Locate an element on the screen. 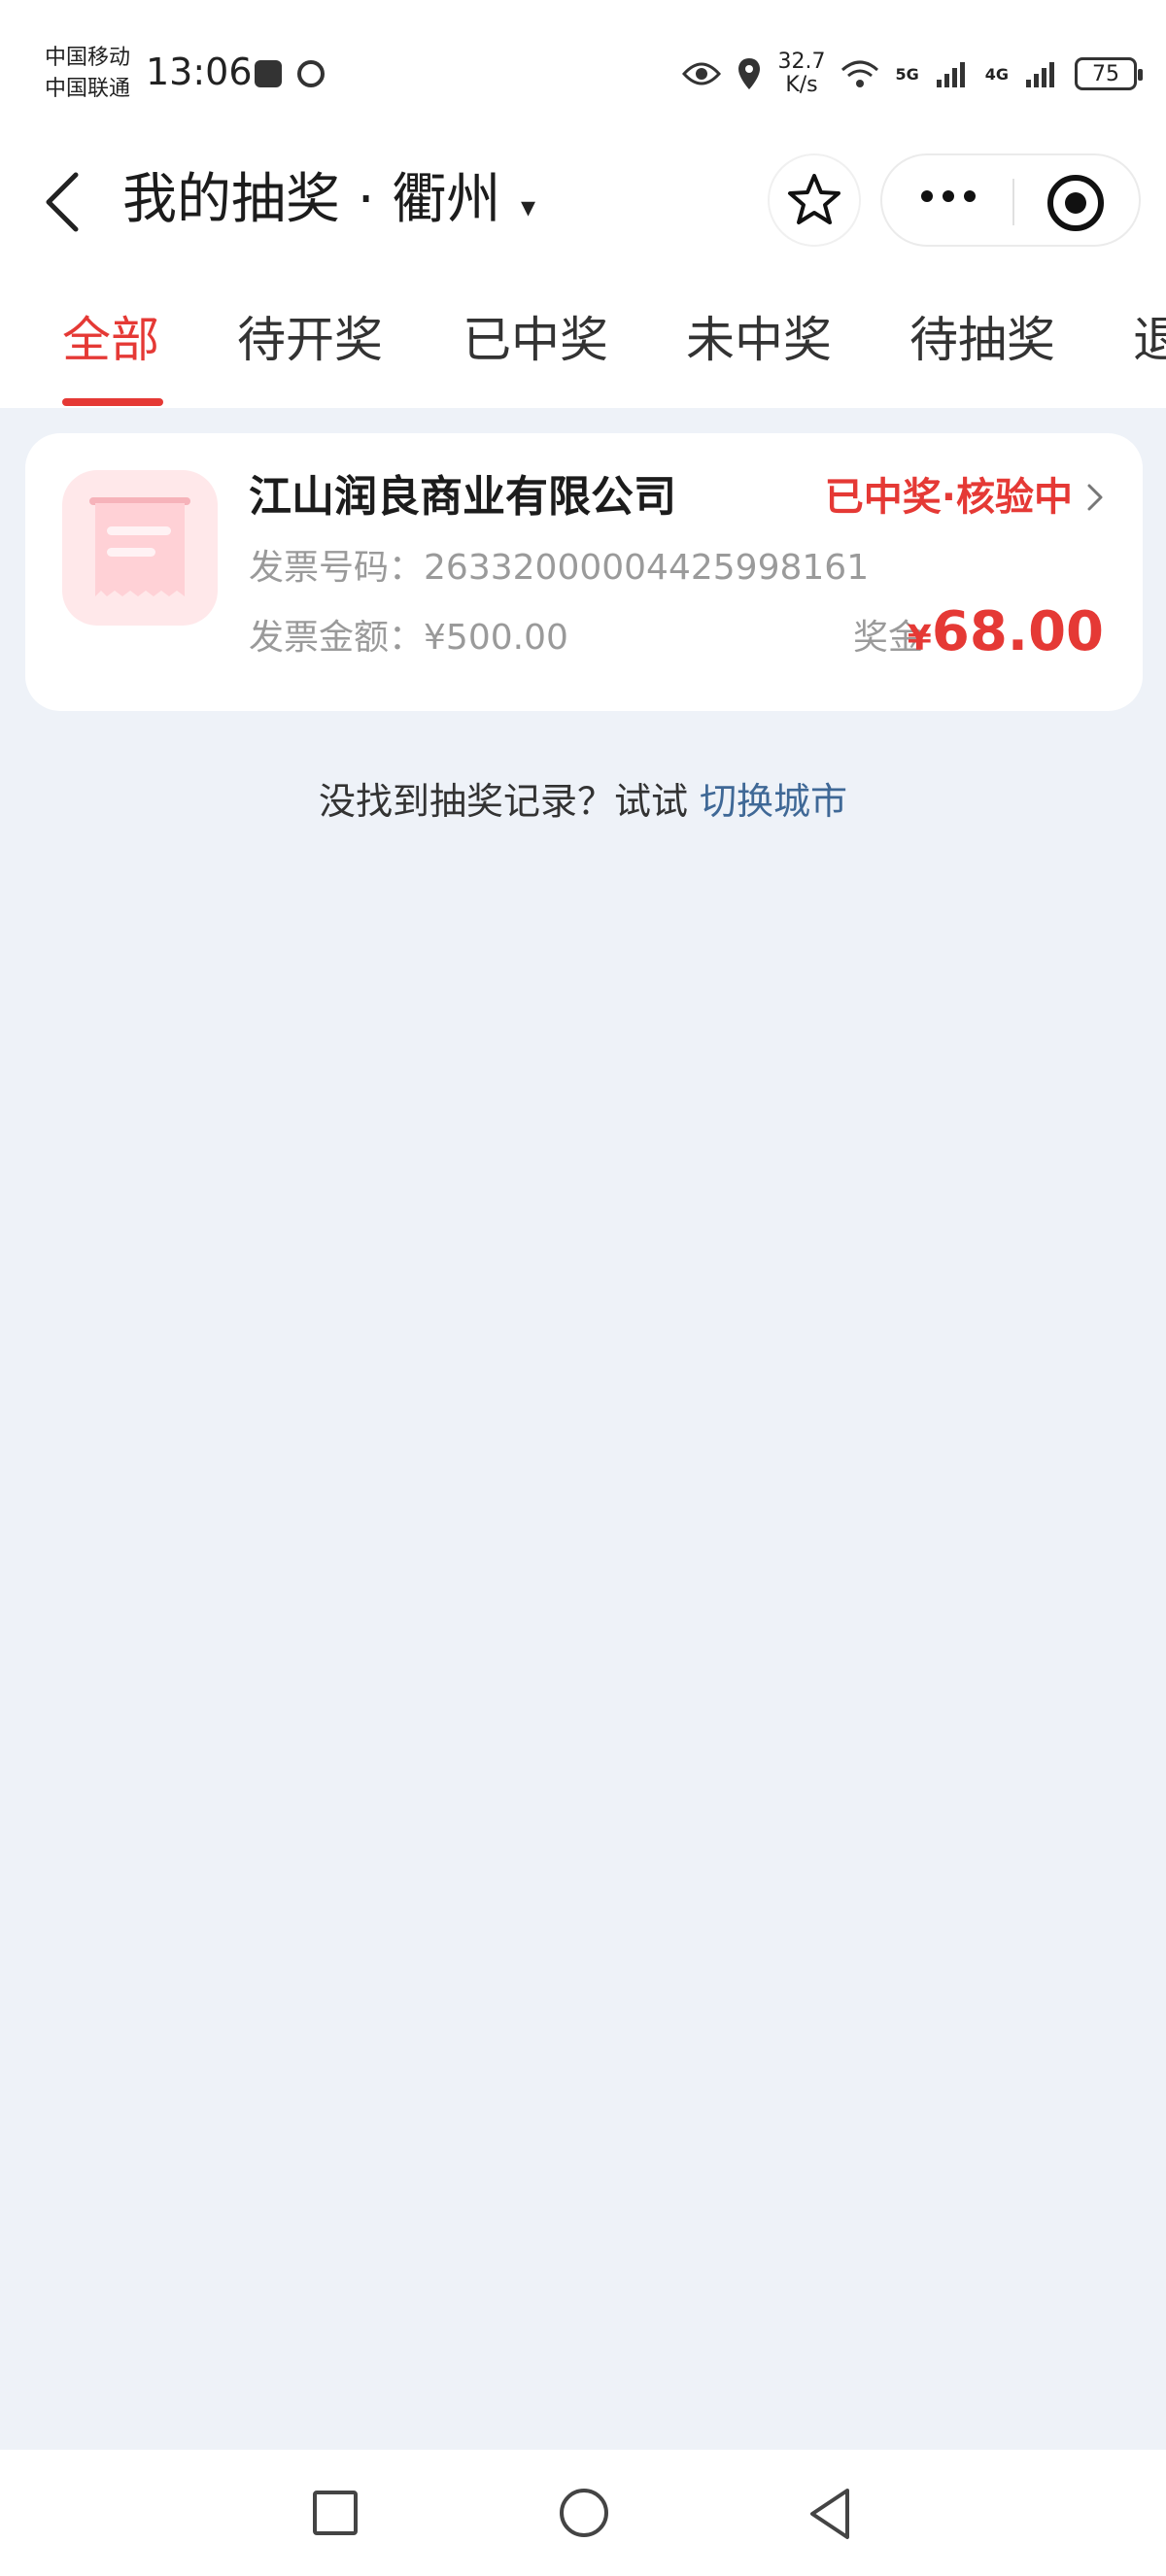  tab-not-won: 未中奖 is located at coordinates (759, 340).